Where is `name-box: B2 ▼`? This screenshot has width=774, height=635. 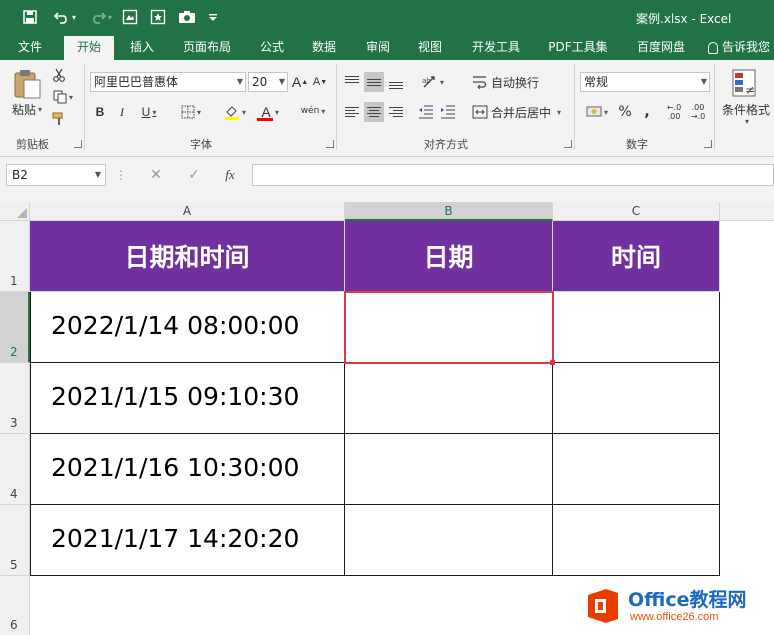 name-box: B2 ▼ is located at coordinates (56, 175).